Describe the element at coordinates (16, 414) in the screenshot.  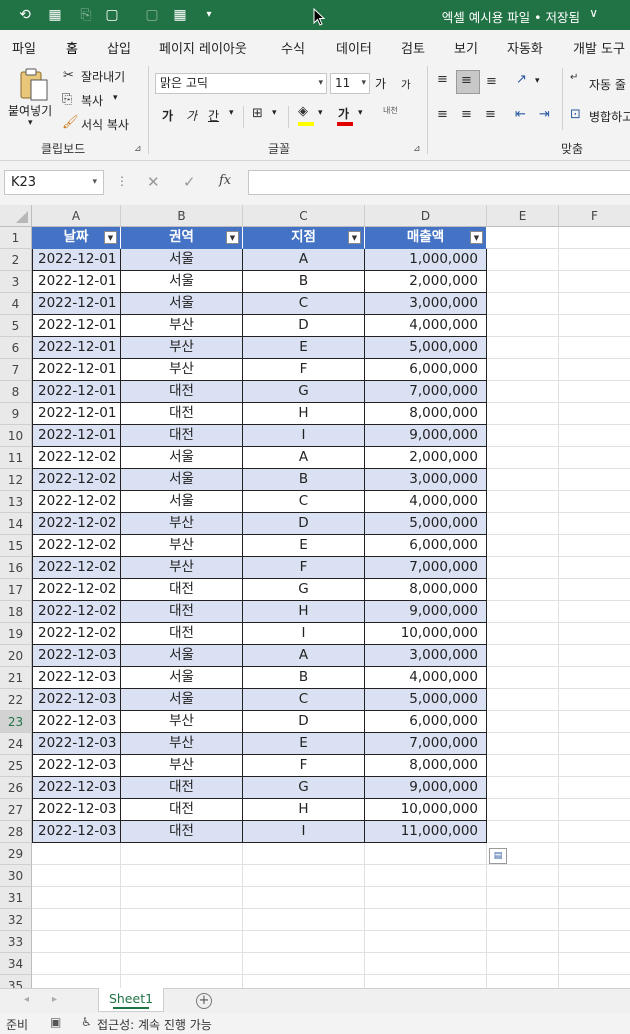
I see `row-header: 9` at that location.